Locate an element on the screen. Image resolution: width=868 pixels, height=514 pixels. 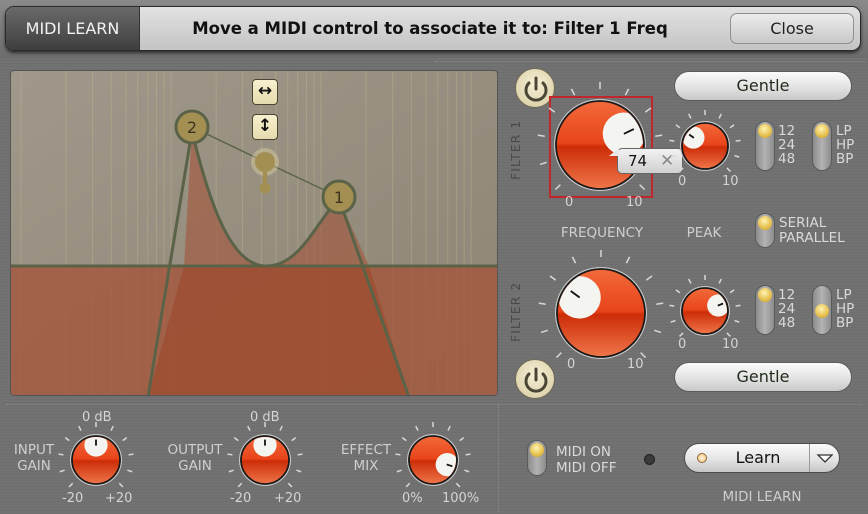
horizontal-move-button: ↔ is located at coordinates (265, 92).